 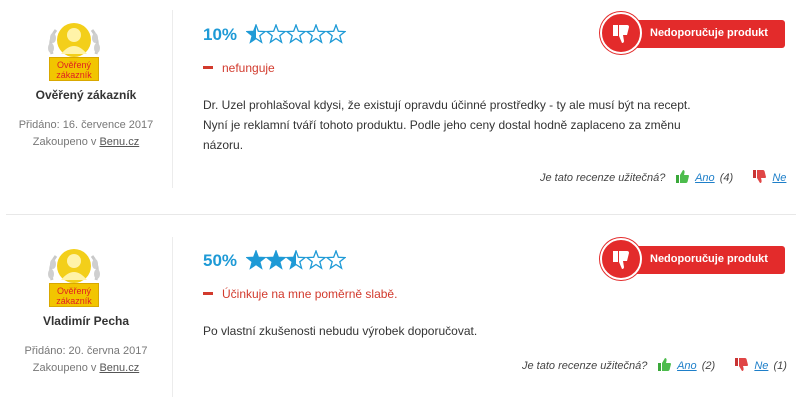 I want to click on rating-percent: 50%, so click(x=220, y=260).